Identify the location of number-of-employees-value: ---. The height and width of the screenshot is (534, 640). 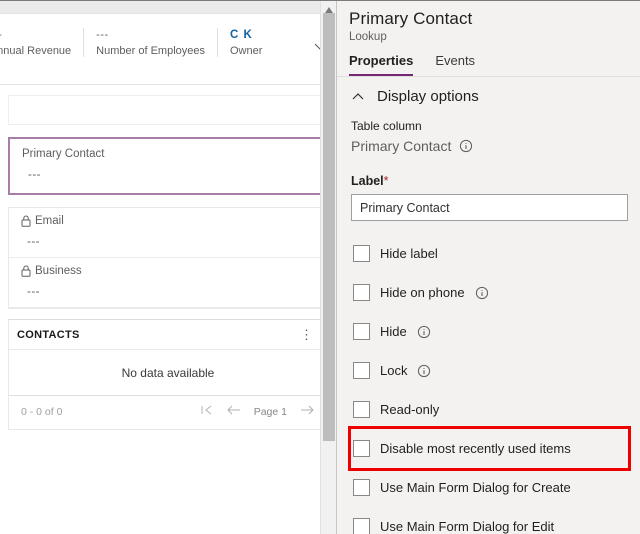
(102, 35).